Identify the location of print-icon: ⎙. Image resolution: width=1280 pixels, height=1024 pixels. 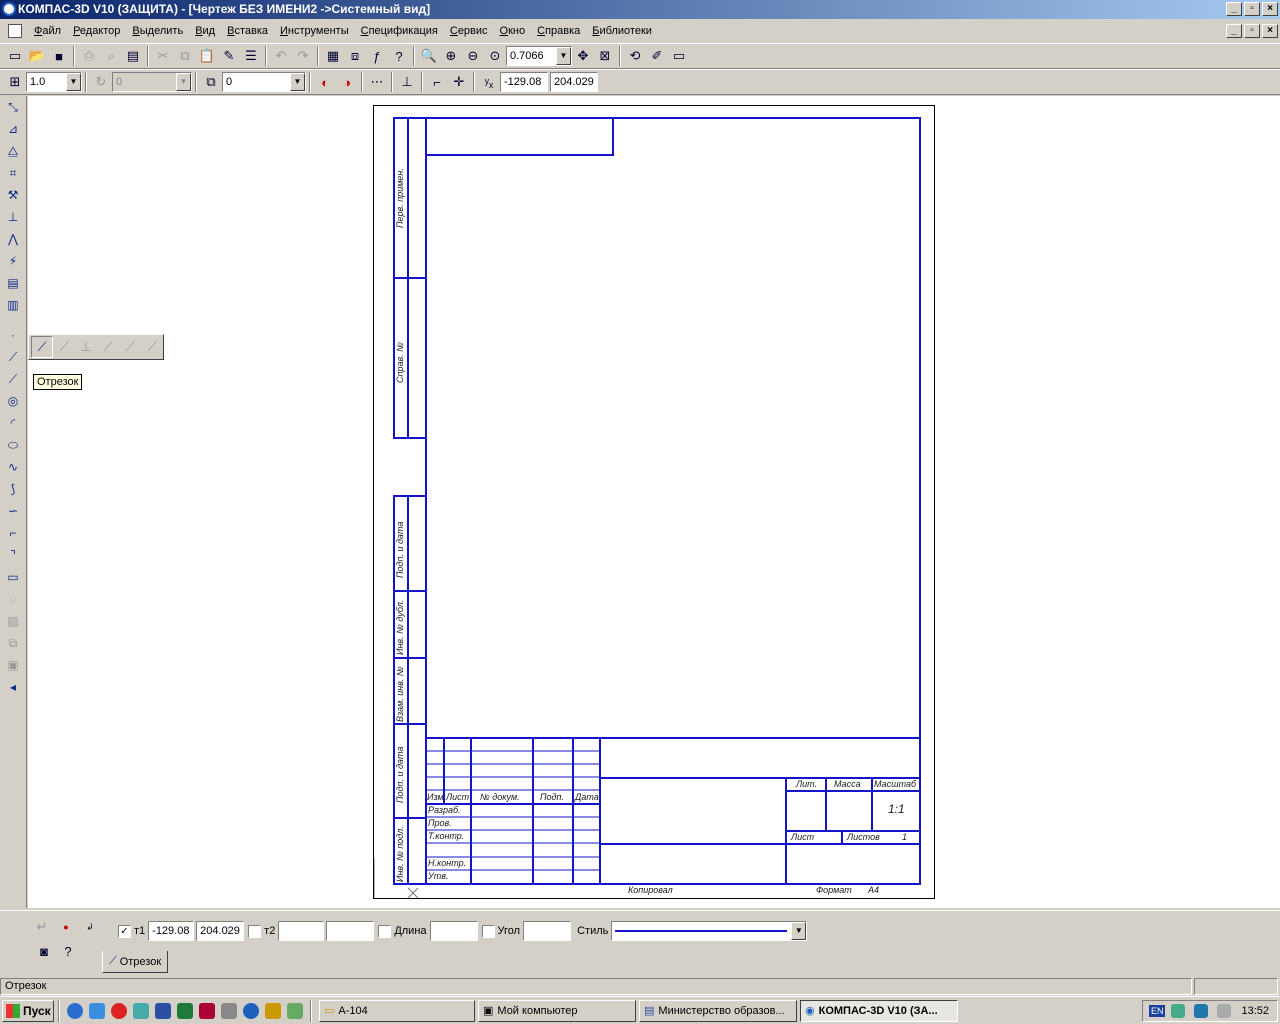
(89, 56).